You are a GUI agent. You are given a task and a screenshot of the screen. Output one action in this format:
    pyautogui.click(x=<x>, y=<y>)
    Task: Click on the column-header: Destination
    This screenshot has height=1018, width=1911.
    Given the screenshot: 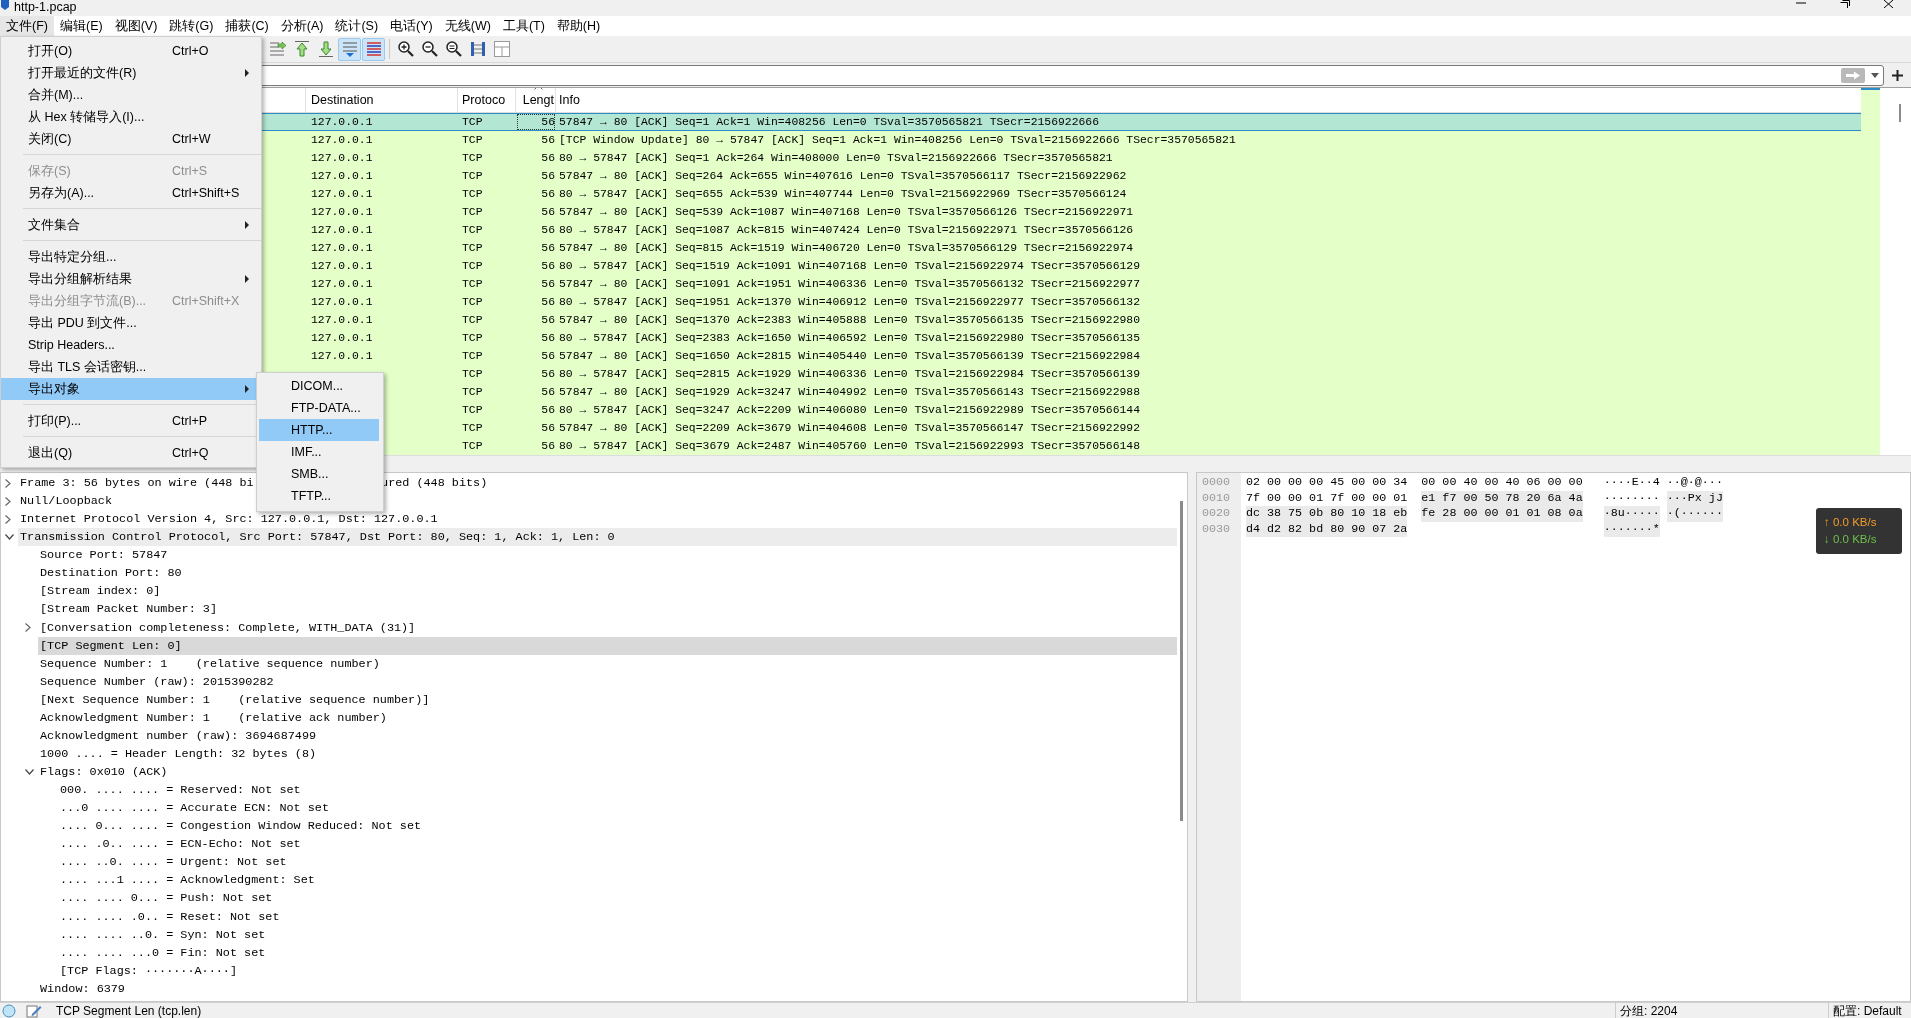 What is the action you would take?
    pyautogui.click(x=382, y=100)
    